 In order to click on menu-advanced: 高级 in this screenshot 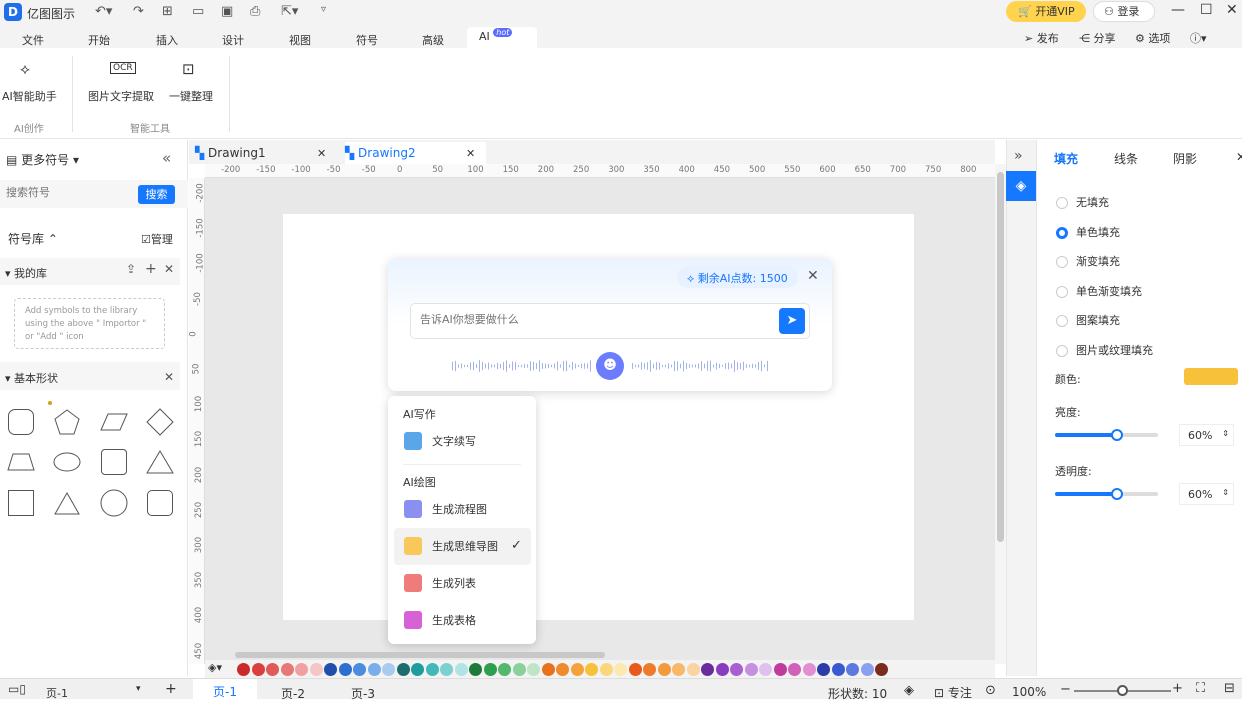, I will do `click(433, 40)`.